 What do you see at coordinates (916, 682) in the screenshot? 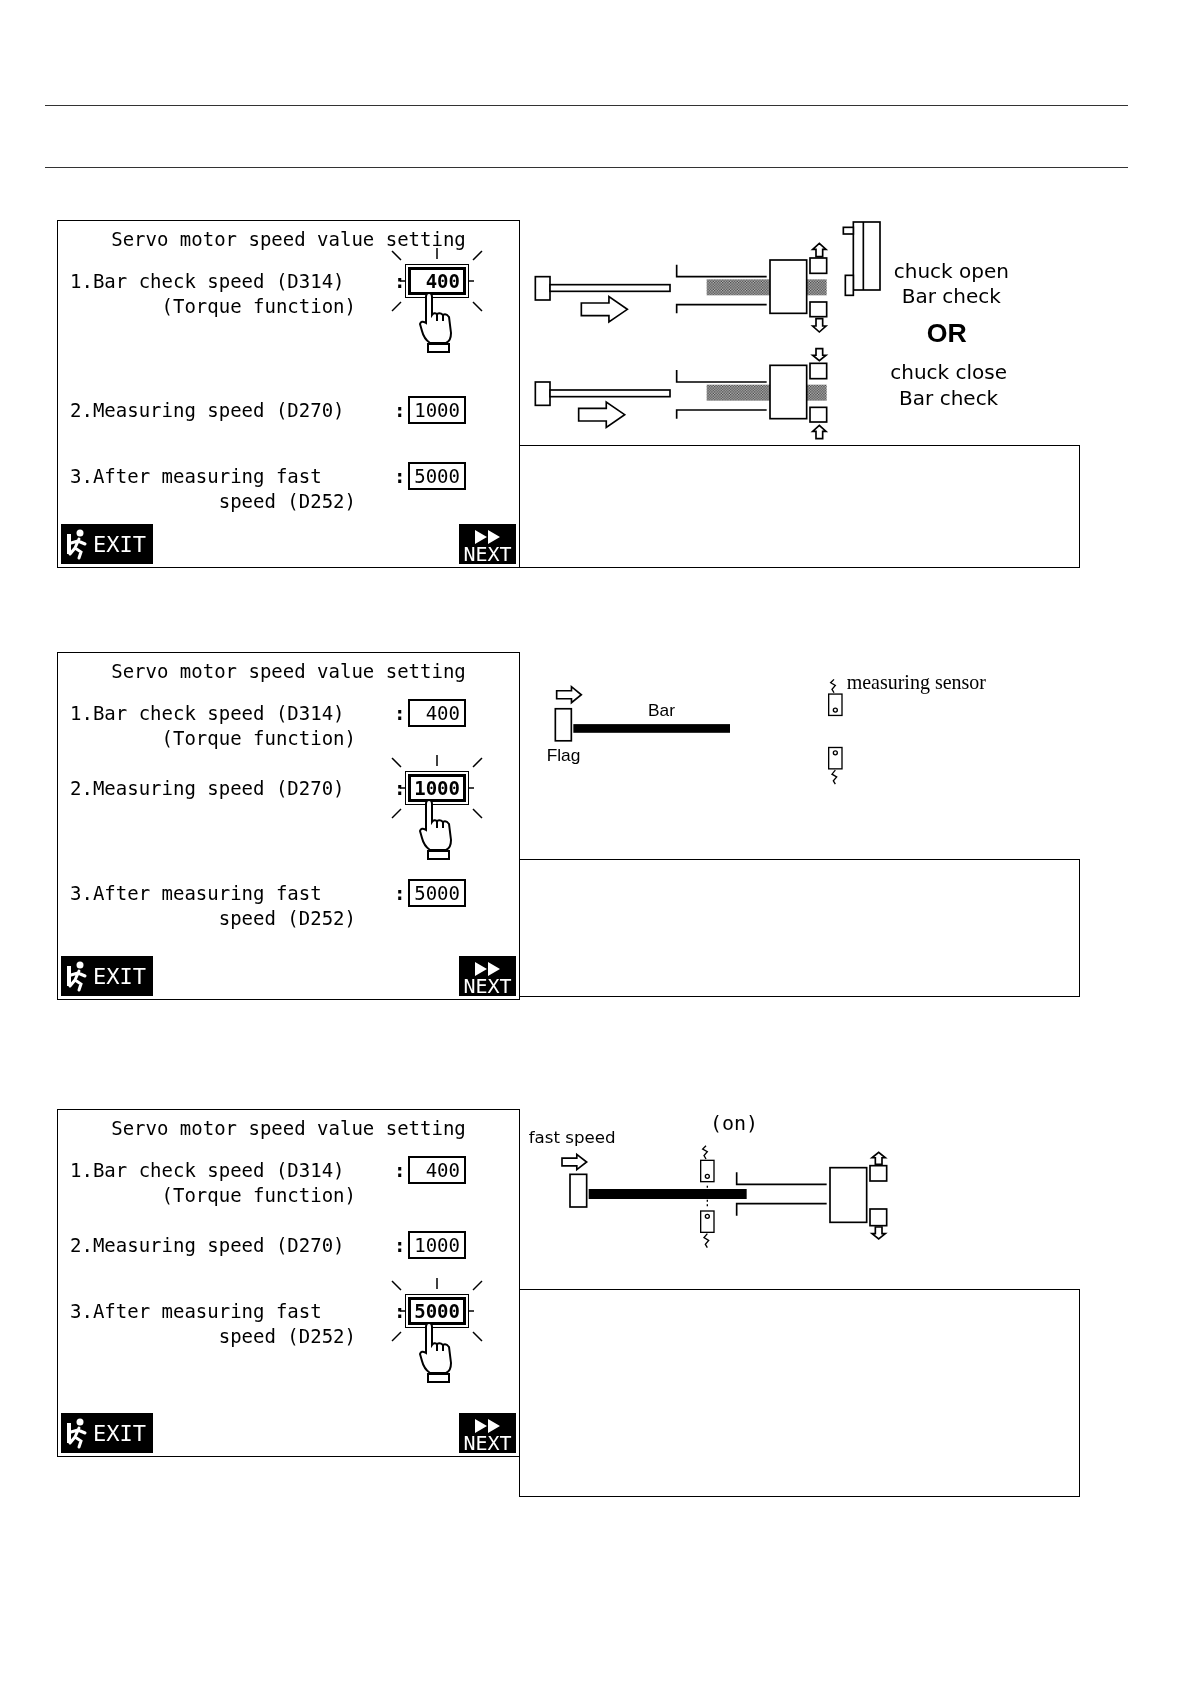
I see `diagram-label: measuring sensor` at bounding box center [916, 682].